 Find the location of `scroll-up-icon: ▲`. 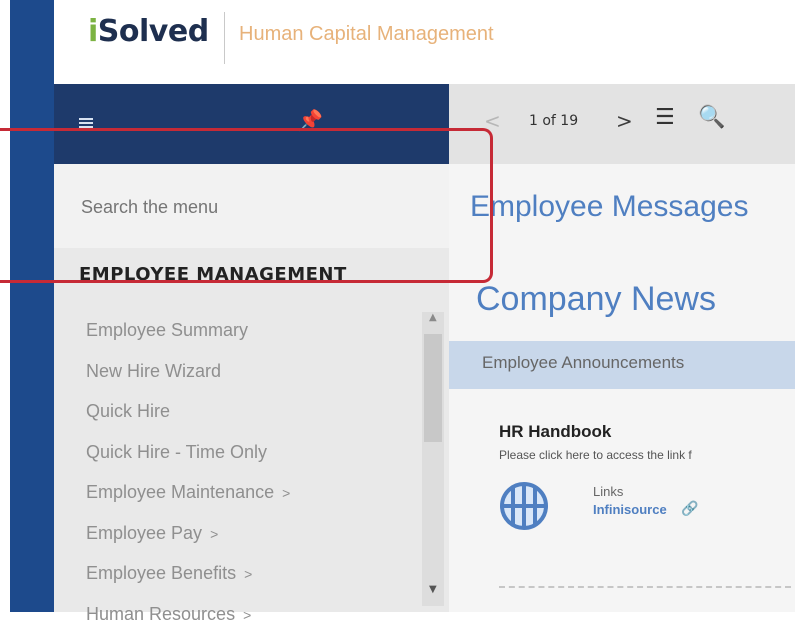

scroll-up-icon: ▲ is located at coordinates (433, 317).